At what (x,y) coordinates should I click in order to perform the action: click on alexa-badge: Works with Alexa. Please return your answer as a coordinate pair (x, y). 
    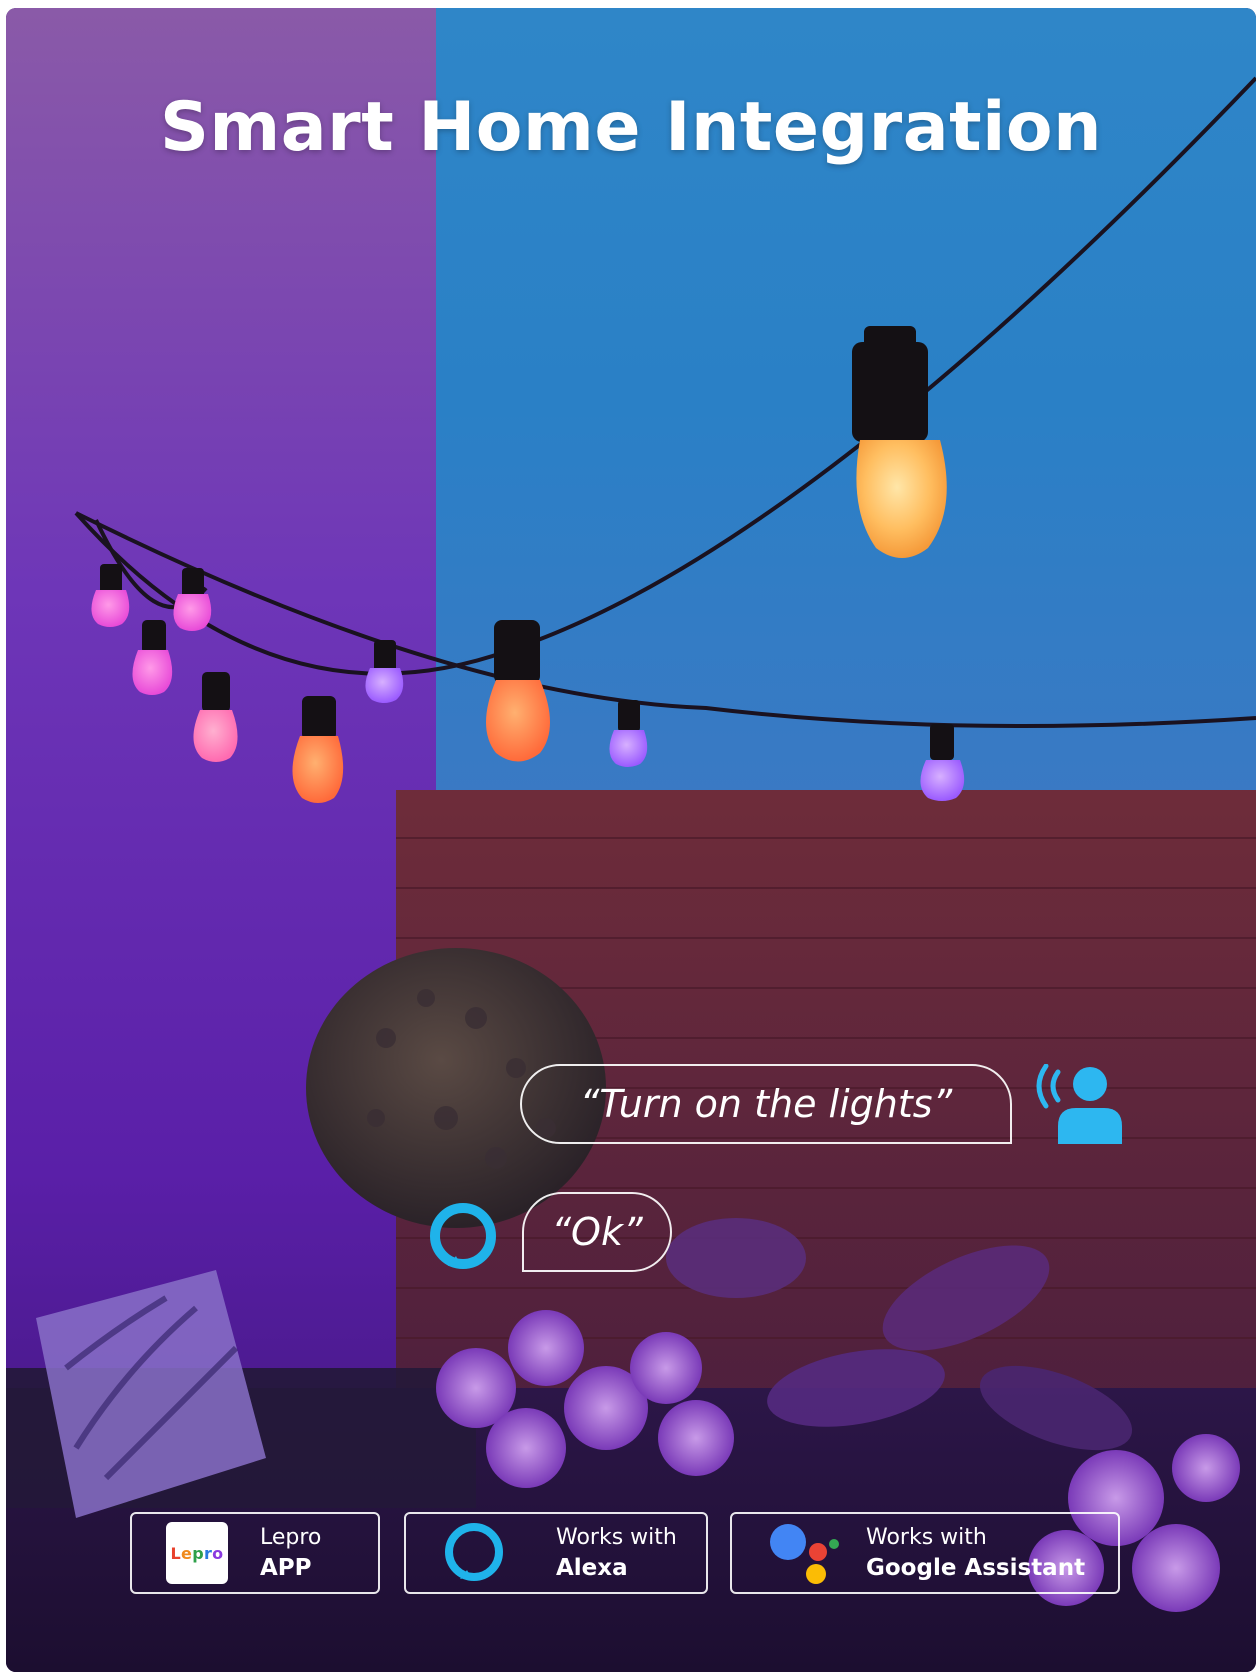
    Looking at the image, I should click on (556, 1553).